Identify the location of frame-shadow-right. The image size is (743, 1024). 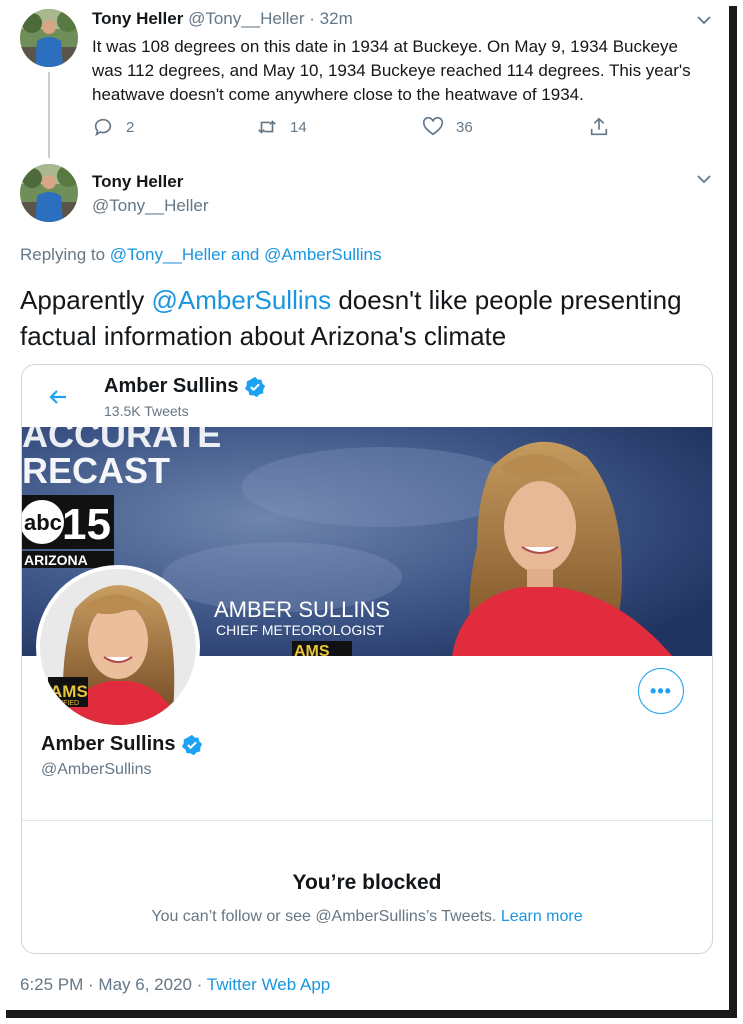
(733, 512).